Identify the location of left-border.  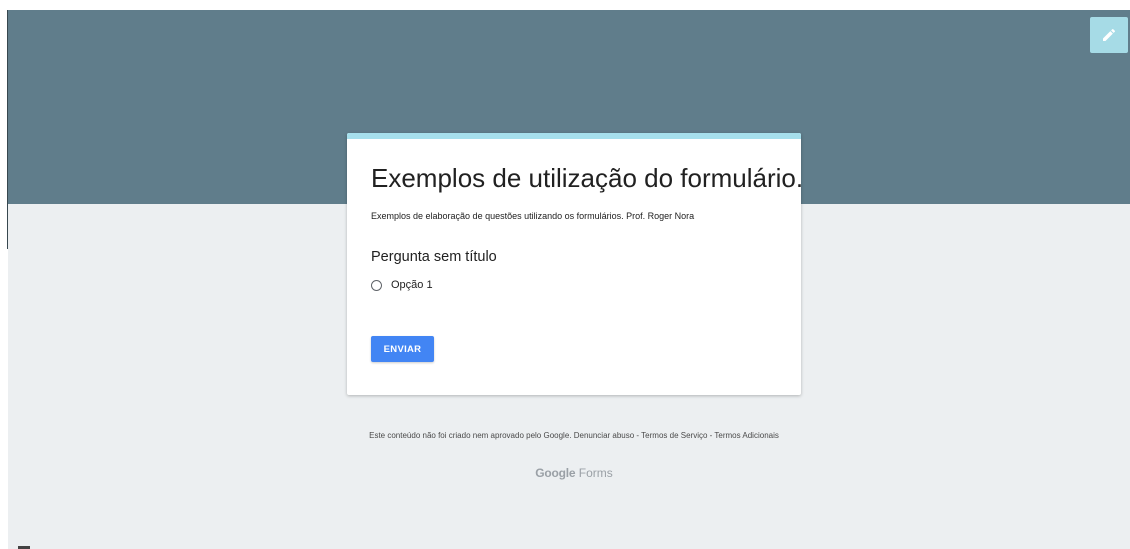
(7, 129).